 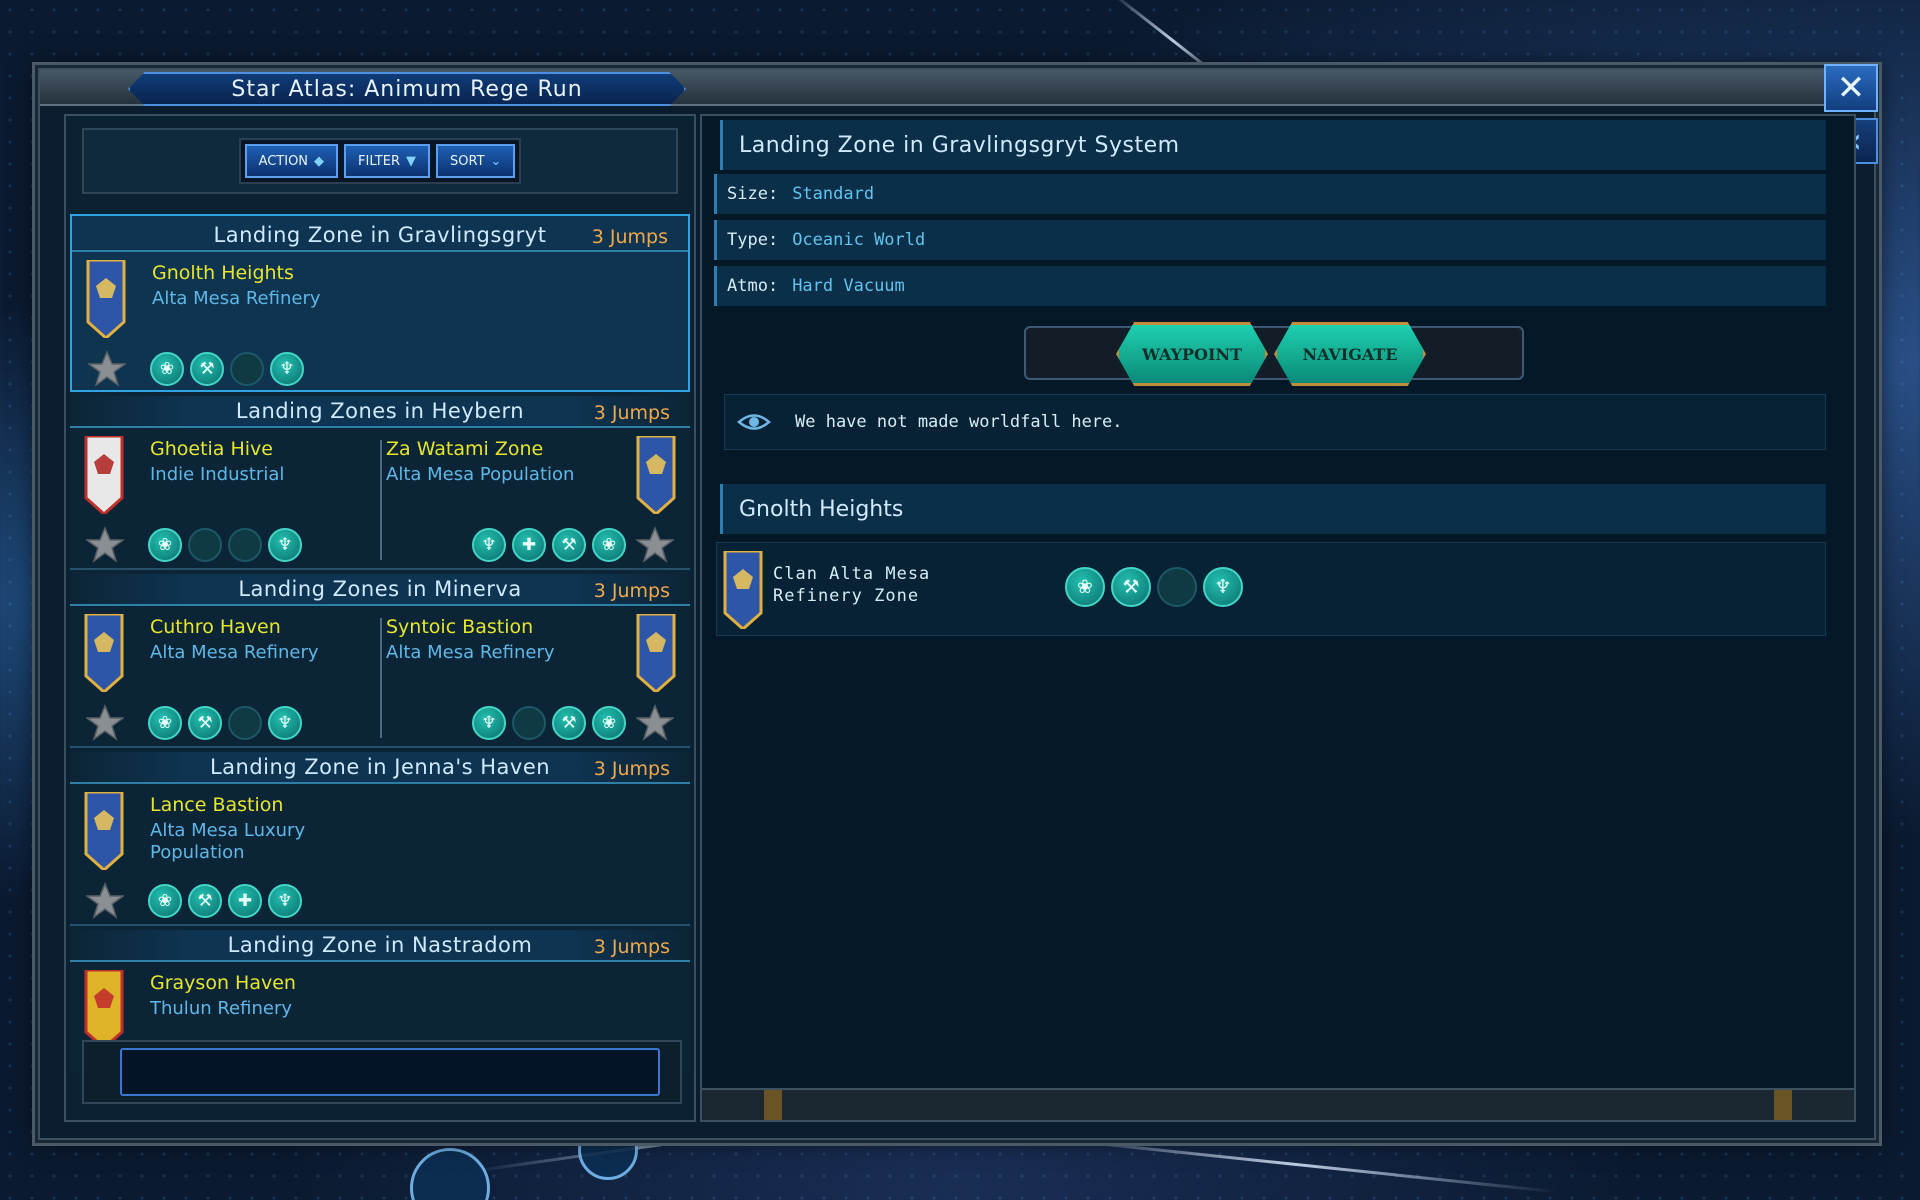 I want to click on search-input, so click(x=390, y=1072).